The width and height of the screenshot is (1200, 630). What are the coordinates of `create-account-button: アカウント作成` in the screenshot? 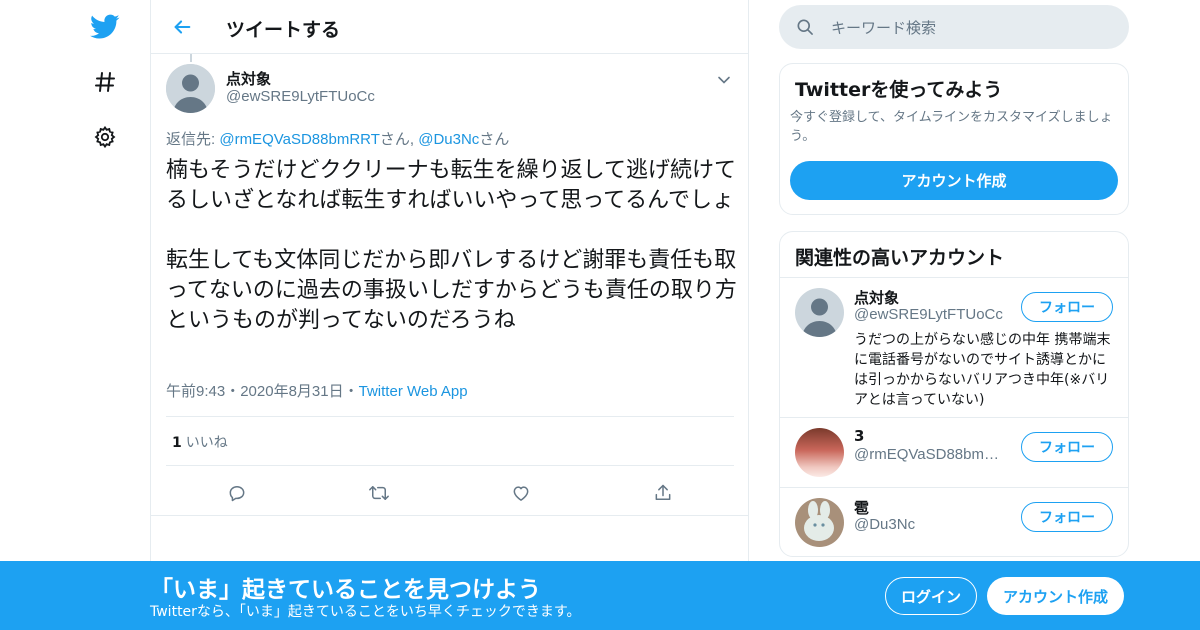 It's located at (954, 180).